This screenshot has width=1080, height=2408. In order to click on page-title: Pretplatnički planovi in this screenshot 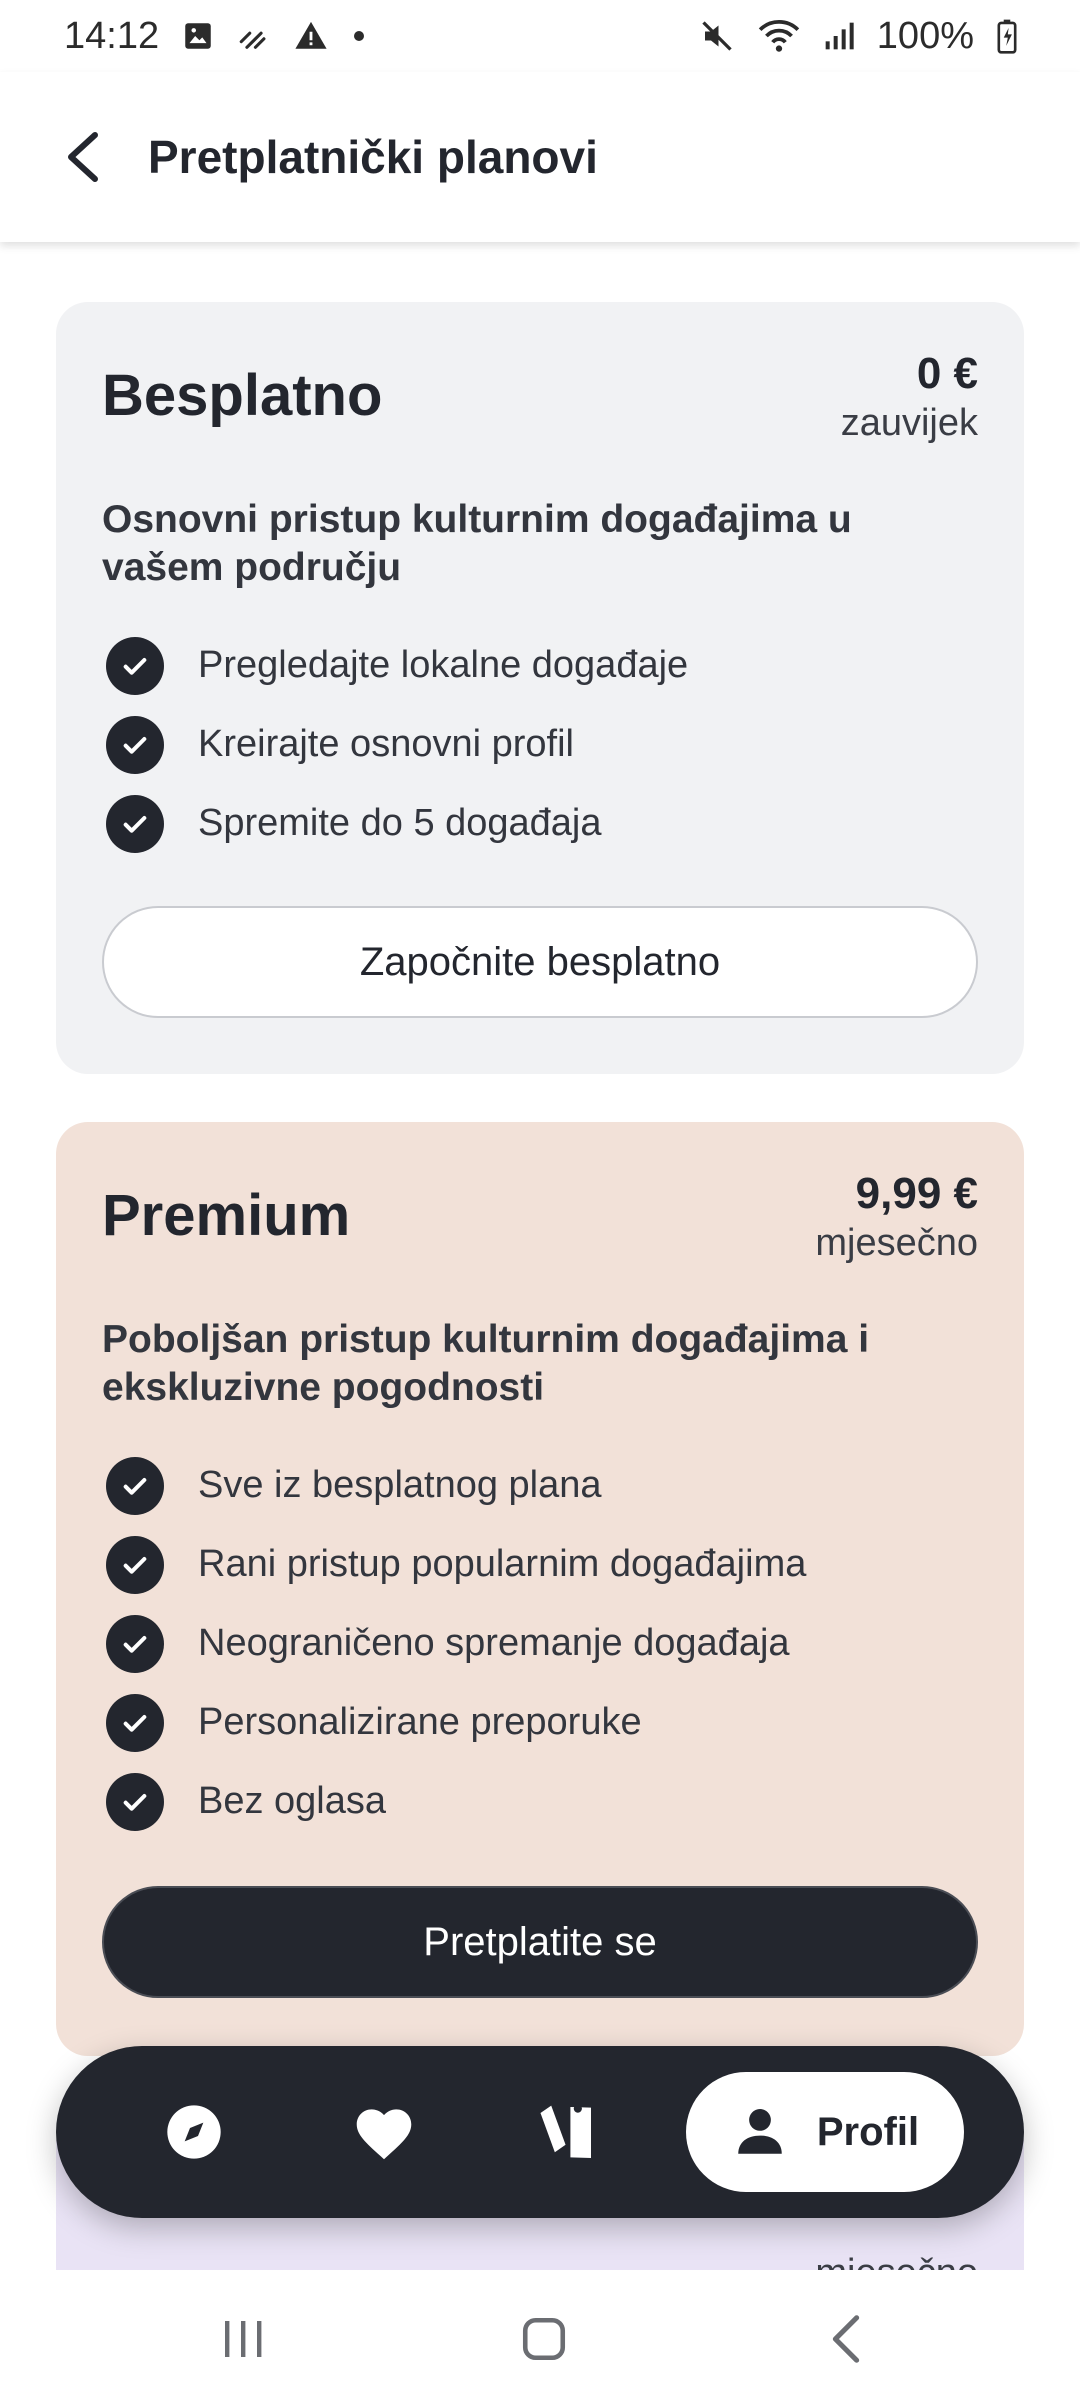, I will do `click(373, 157)`.